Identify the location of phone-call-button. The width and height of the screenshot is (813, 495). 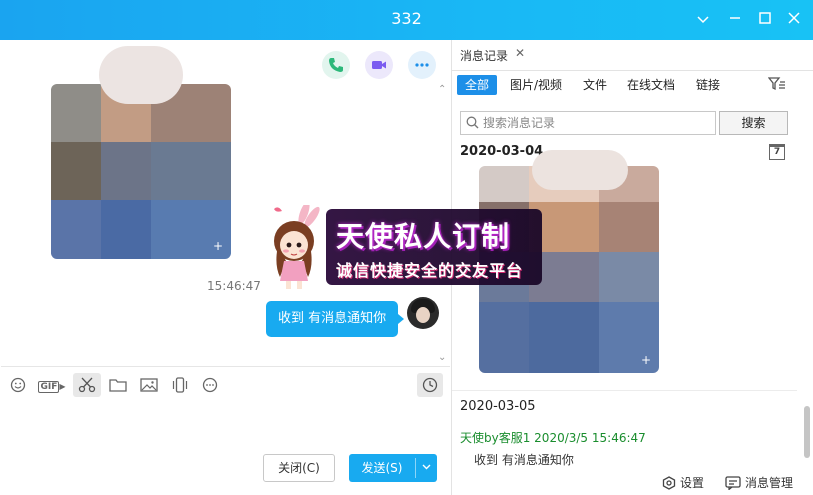
(336, 65).